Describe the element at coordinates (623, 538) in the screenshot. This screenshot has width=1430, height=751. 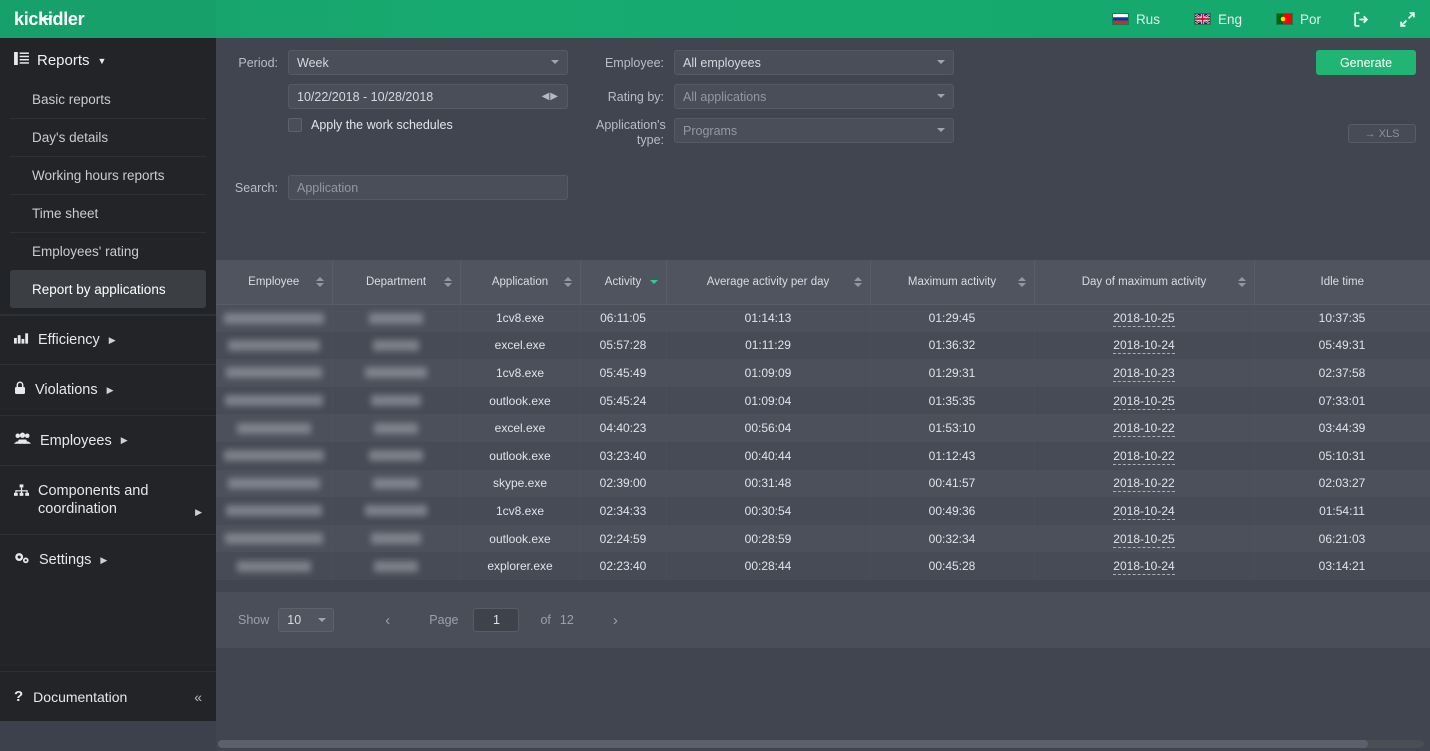
I see `cell-activity: 02:24:59` at that location.